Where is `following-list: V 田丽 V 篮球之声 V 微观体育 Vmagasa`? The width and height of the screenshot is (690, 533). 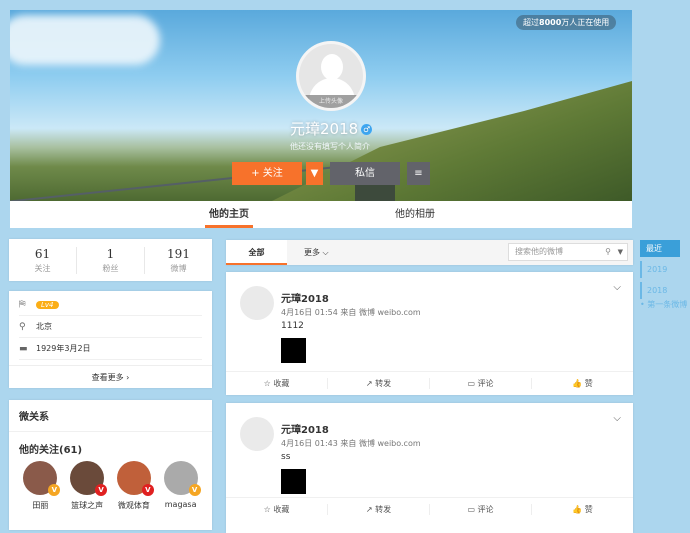 following-list: V 田丽 V 篮球之声 V 微观体育 Vmagasa is located at coordinates (110, 486).